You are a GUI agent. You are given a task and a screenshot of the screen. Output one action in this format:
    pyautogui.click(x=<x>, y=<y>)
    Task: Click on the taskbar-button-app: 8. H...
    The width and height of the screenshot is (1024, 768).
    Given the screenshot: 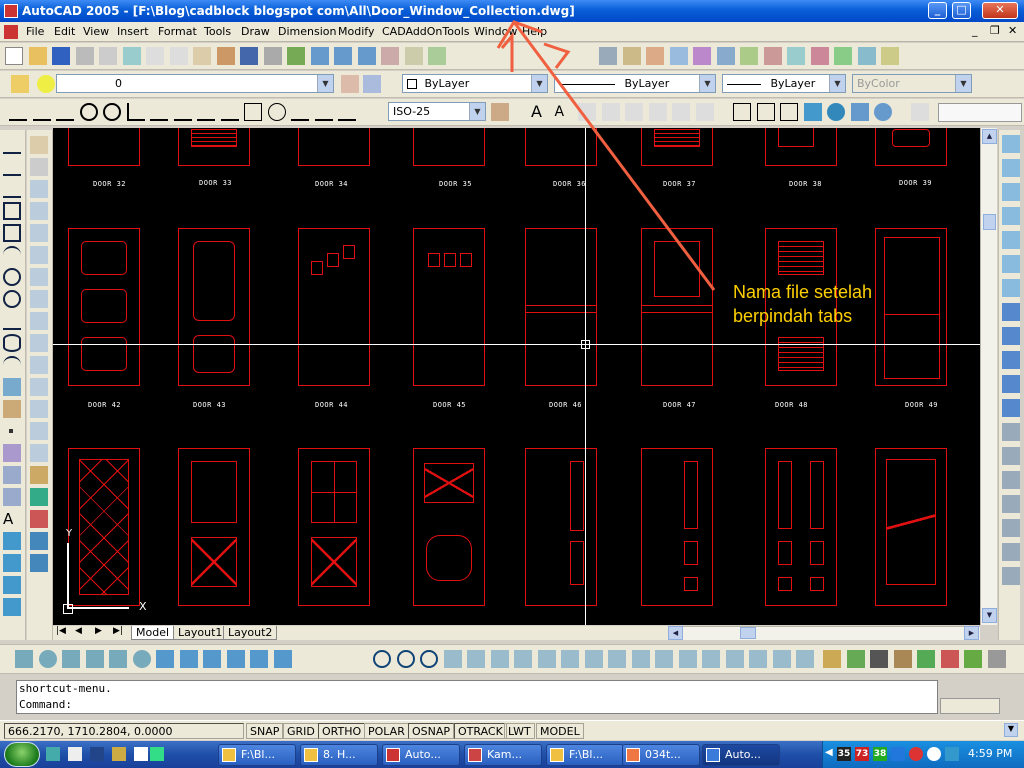 What is the action you would take?
    pyautogui.click(x=339, y=755)
    